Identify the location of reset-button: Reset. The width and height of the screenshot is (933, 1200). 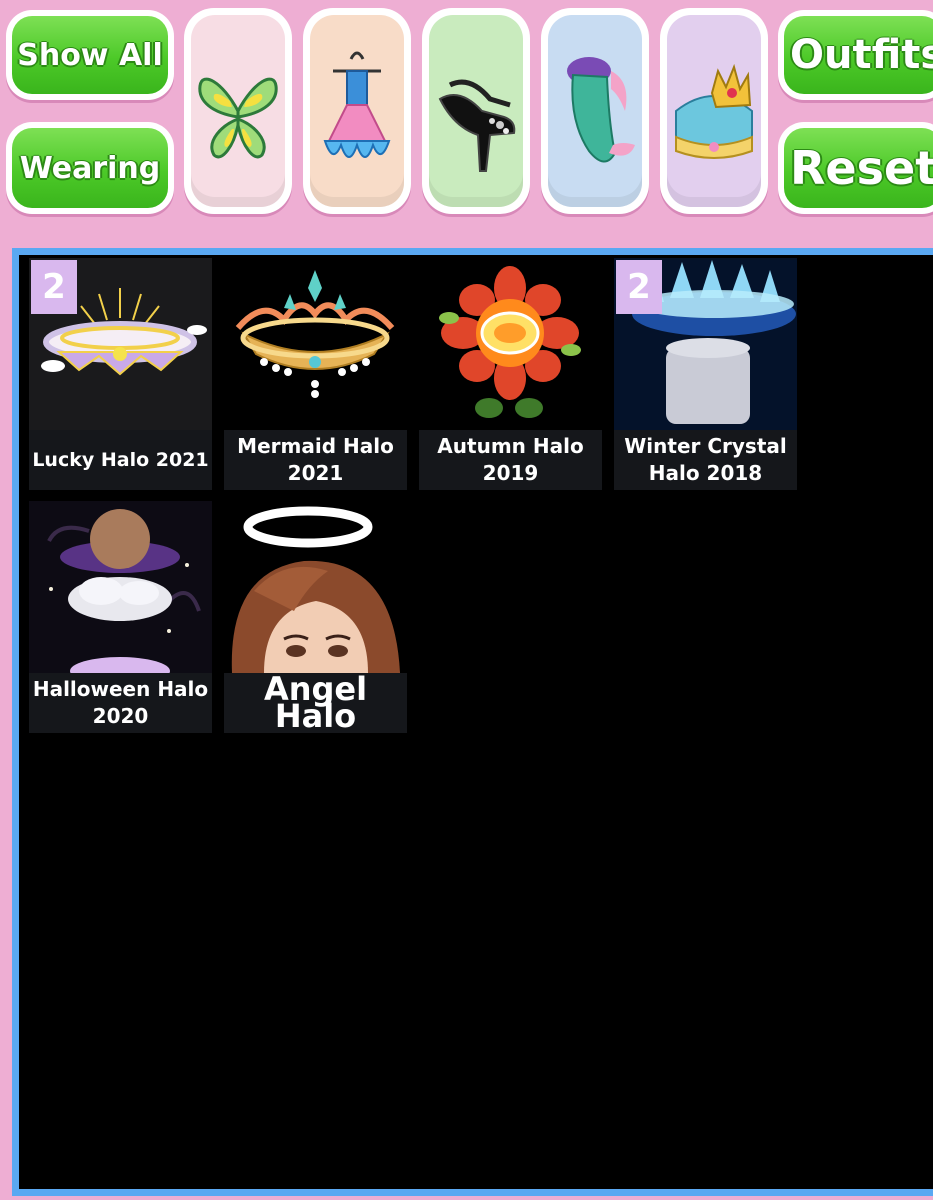
(855, 168).